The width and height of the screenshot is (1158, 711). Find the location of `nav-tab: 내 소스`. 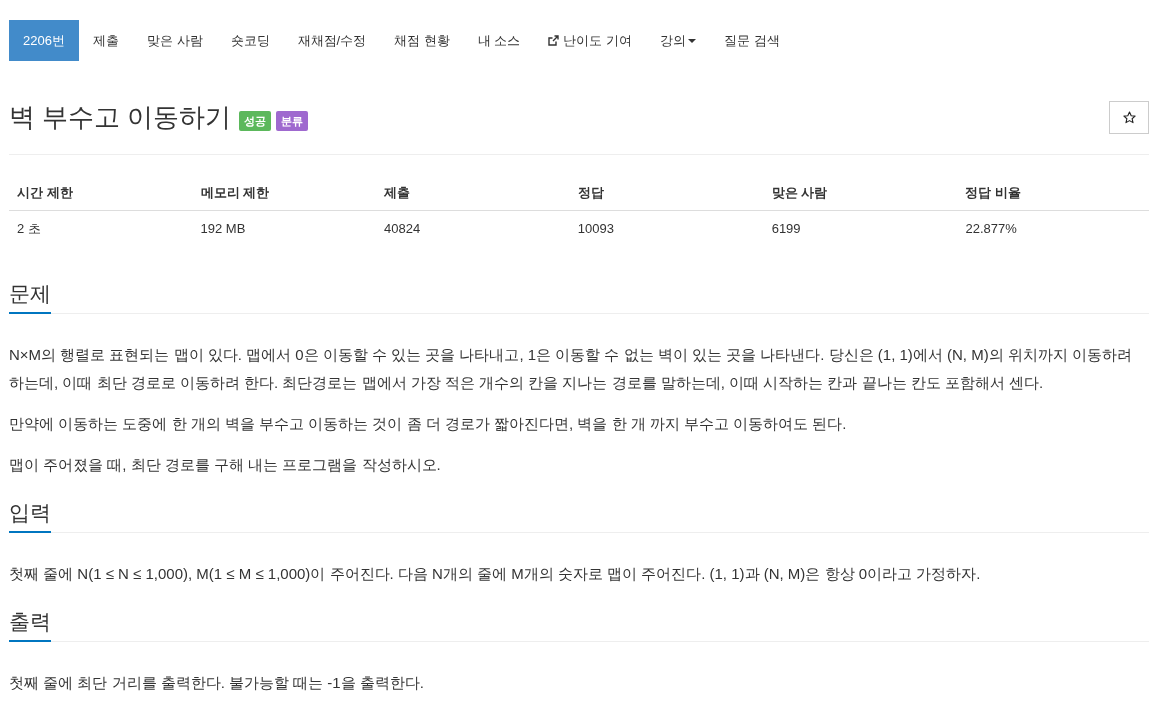

nav-tab: 내 소스 is located at coordinates (499, 40).